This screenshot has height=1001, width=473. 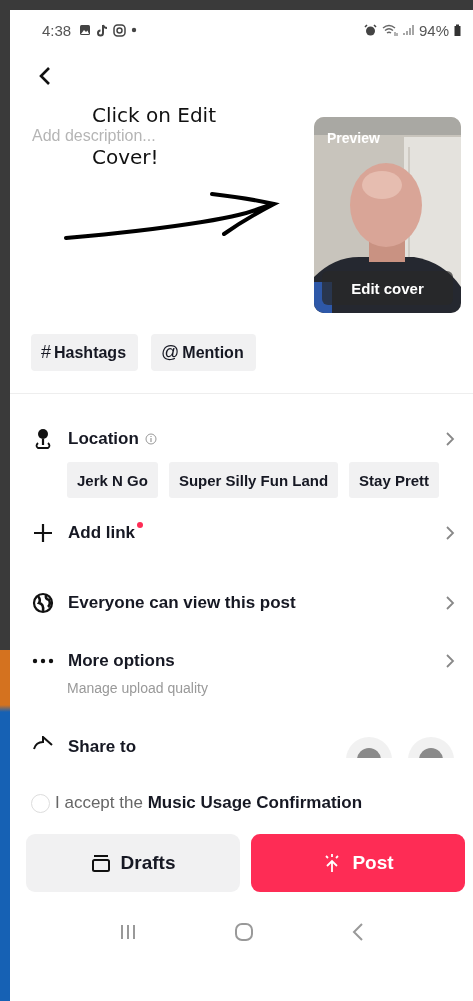 What do you see at coordinates (133, 863) in the screenshot?
I see `drafts-button: Drafts` at bounding box center [133, 863].